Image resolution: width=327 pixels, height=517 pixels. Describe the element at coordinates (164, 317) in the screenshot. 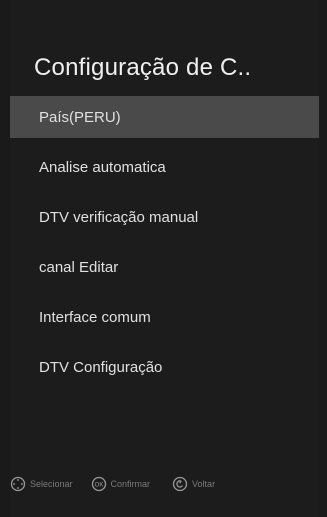

I see `menu-item-common-interface: Interface comum` at that location.